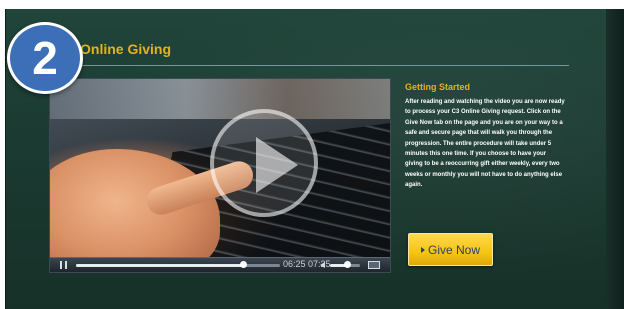 The height and width of the screenshot is (309, 624). What do you see at coordinates (160, 265) in the screenshot?
I see `seek-bar-progress` at bounding box center [160, 265].